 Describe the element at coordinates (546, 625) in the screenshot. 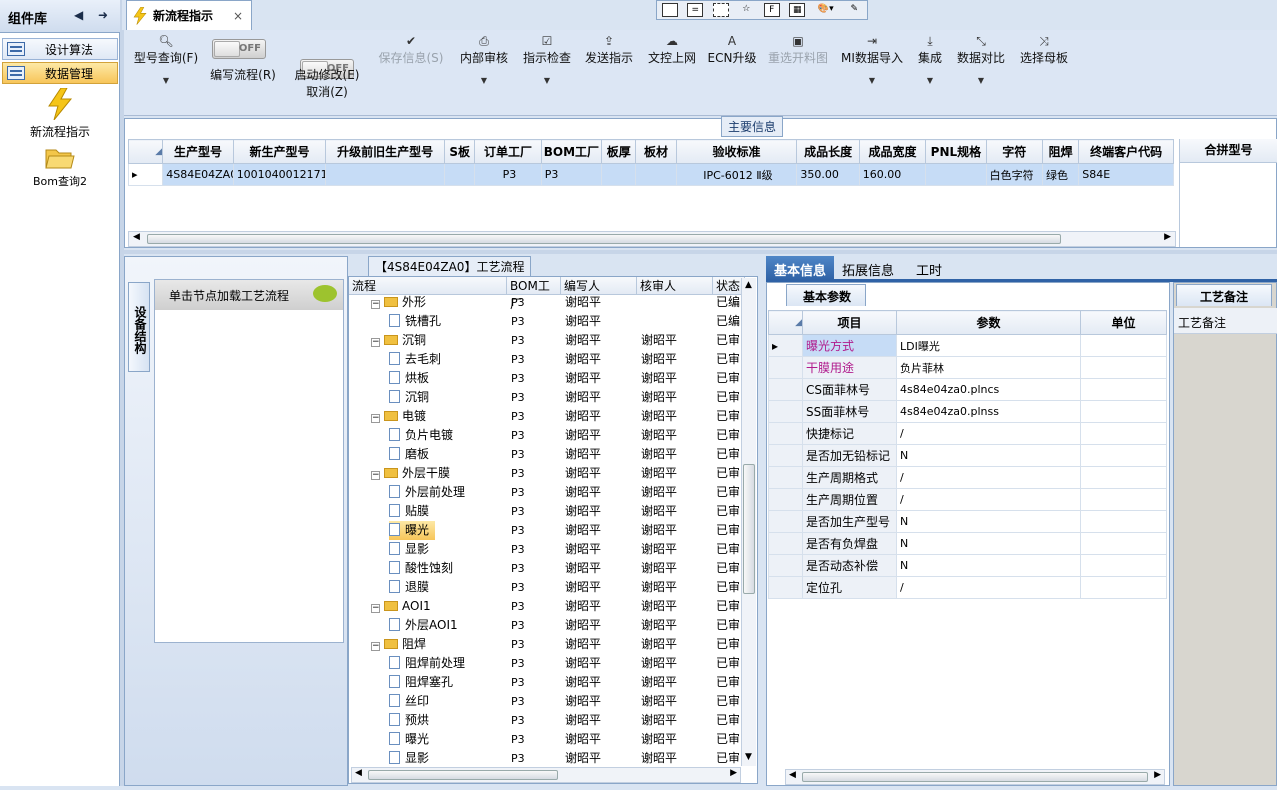

I see `tree-row: 外层AOI1 P3 谢昭平 谢昭平 已审` at that location.